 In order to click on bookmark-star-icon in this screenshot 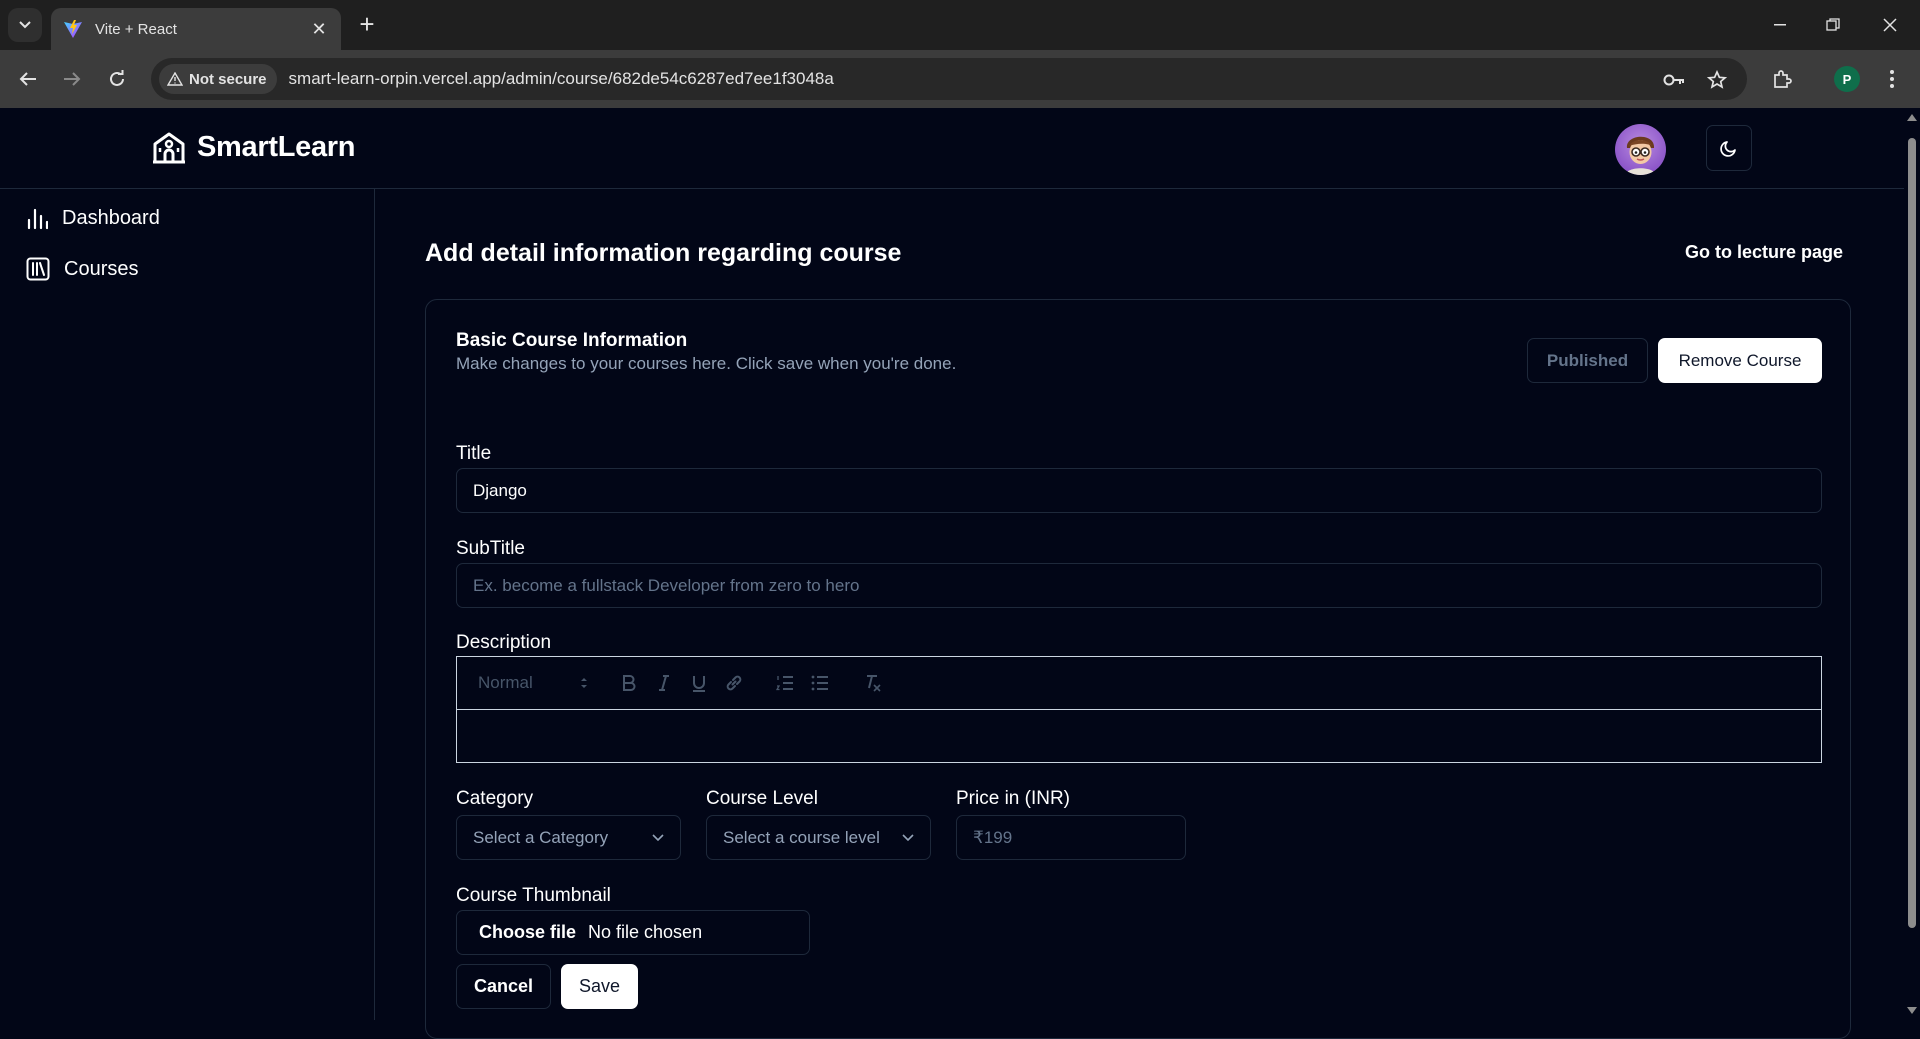, I will do `click(1717, 80)`.